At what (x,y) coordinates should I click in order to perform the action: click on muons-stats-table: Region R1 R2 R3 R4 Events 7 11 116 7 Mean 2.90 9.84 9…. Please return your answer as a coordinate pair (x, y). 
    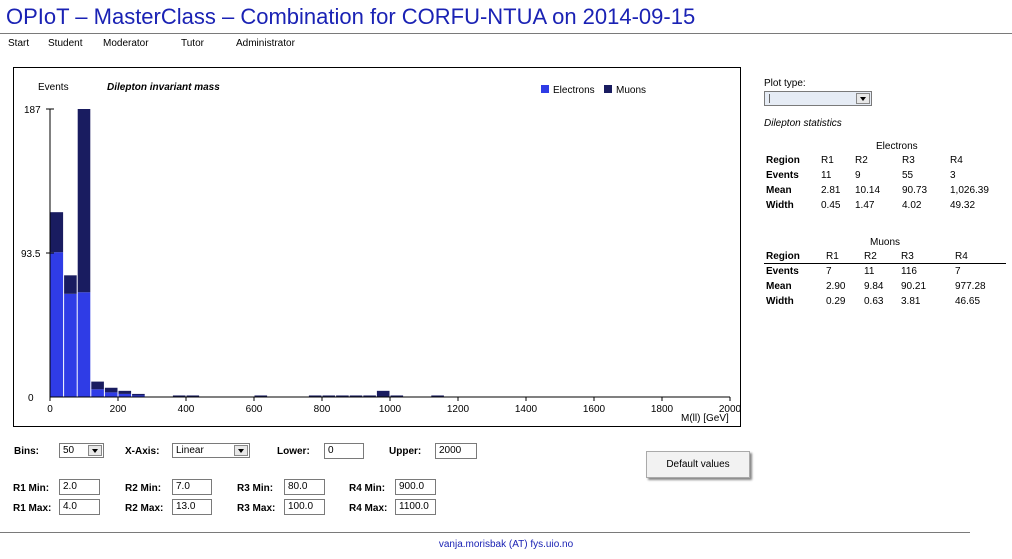
    Looking at the image, I should click on (885, 278).